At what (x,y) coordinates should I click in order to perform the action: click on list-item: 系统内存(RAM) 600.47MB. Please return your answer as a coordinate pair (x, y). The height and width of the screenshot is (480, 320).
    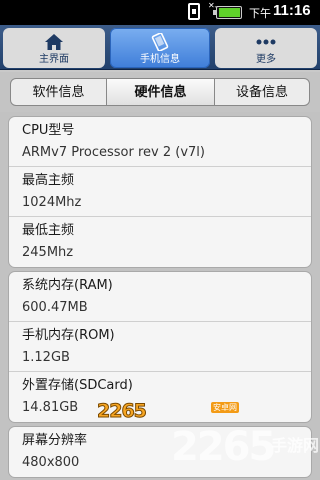
    Looking at the image, I should click on (160, 297).